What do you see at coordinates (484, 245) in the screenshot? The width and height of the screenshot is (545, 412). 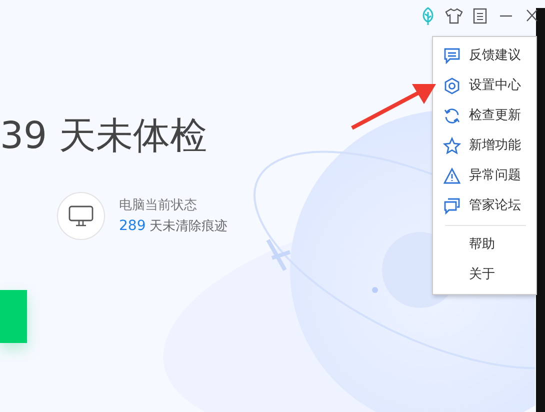 I see `menu-item: 帮助` at bounding box center [484, 245].